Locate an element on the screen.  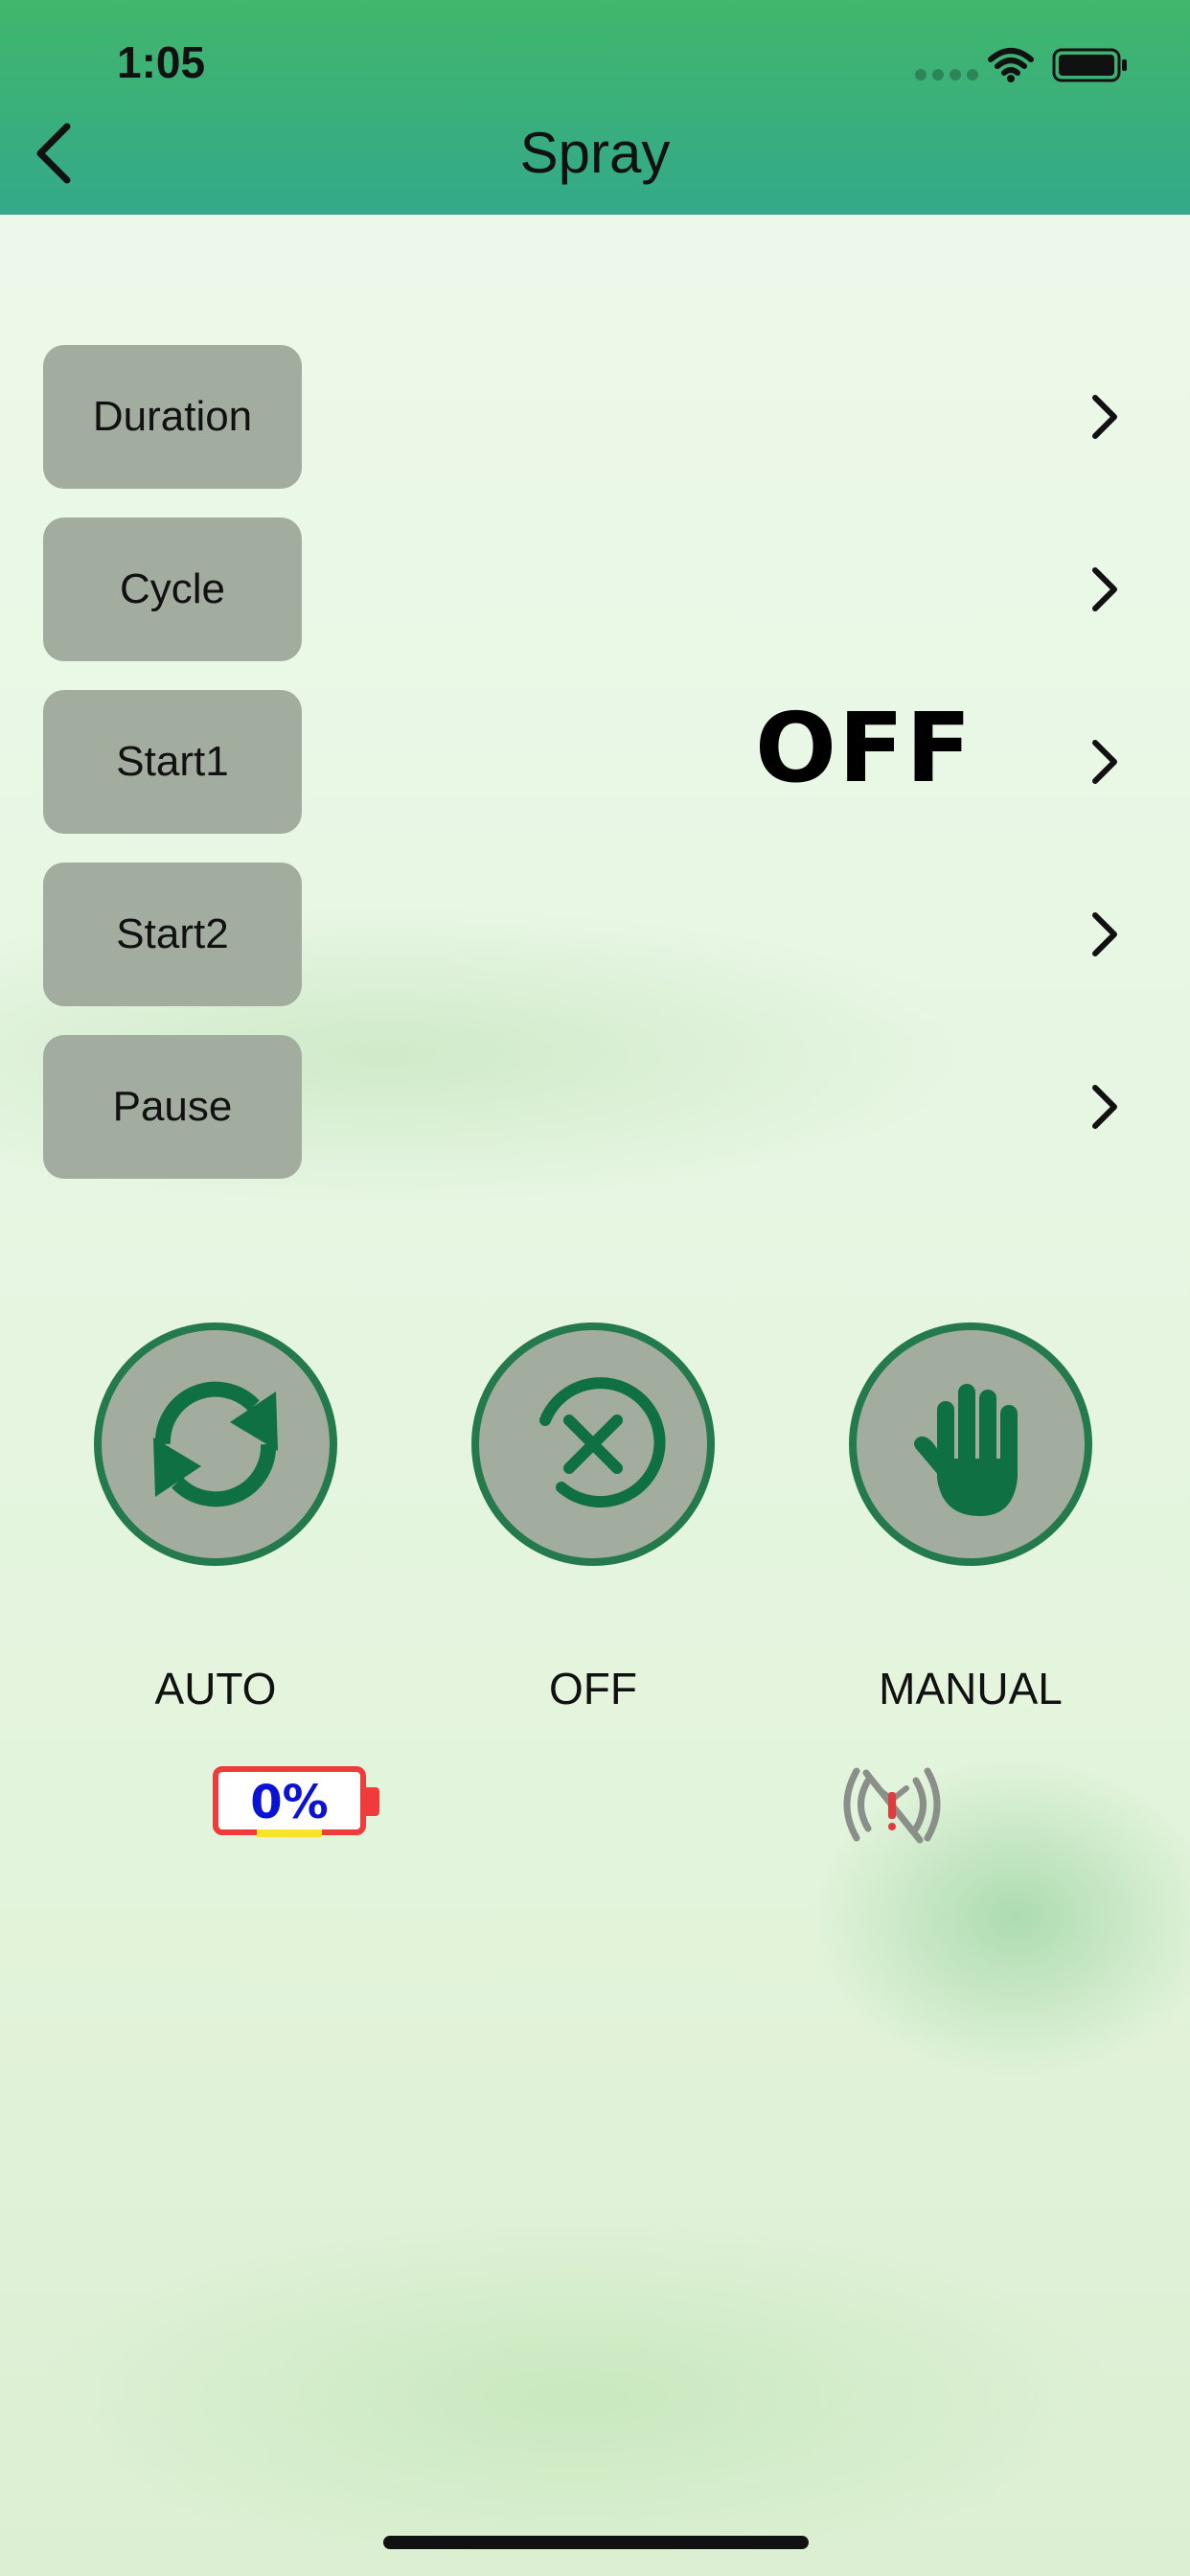
pause-button: Pause is located at coordinates (172, 1107).